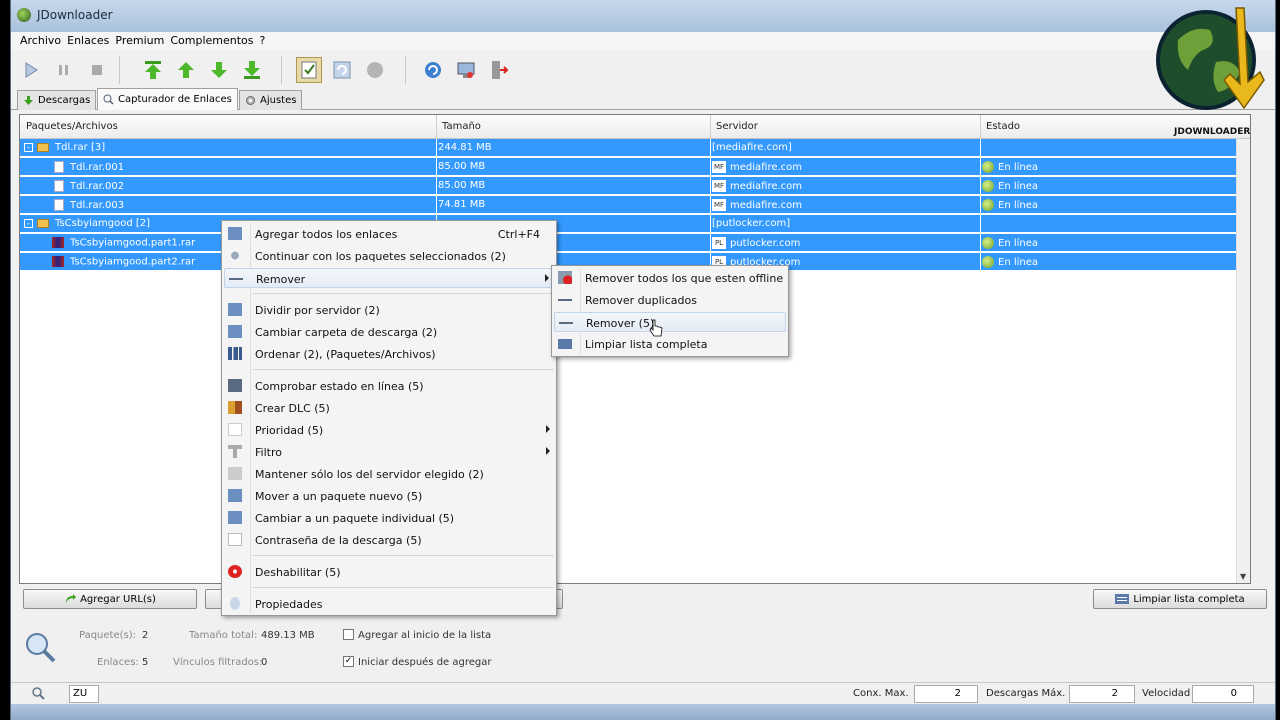 The image size is (1280, 720). What do you see at coordinates (1212, 132) in the screenshot?
I see `logo-text: JDOWNLOADER` at bounding box center [1212, 132].